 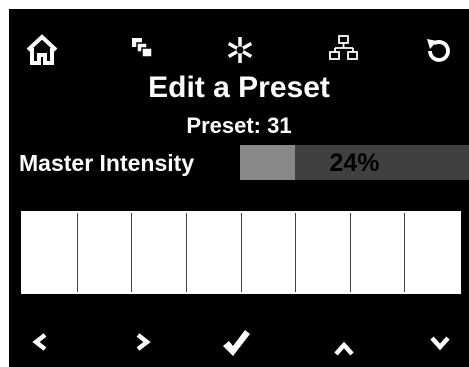 I want to click on undo-button, so click(x=439, y=51).